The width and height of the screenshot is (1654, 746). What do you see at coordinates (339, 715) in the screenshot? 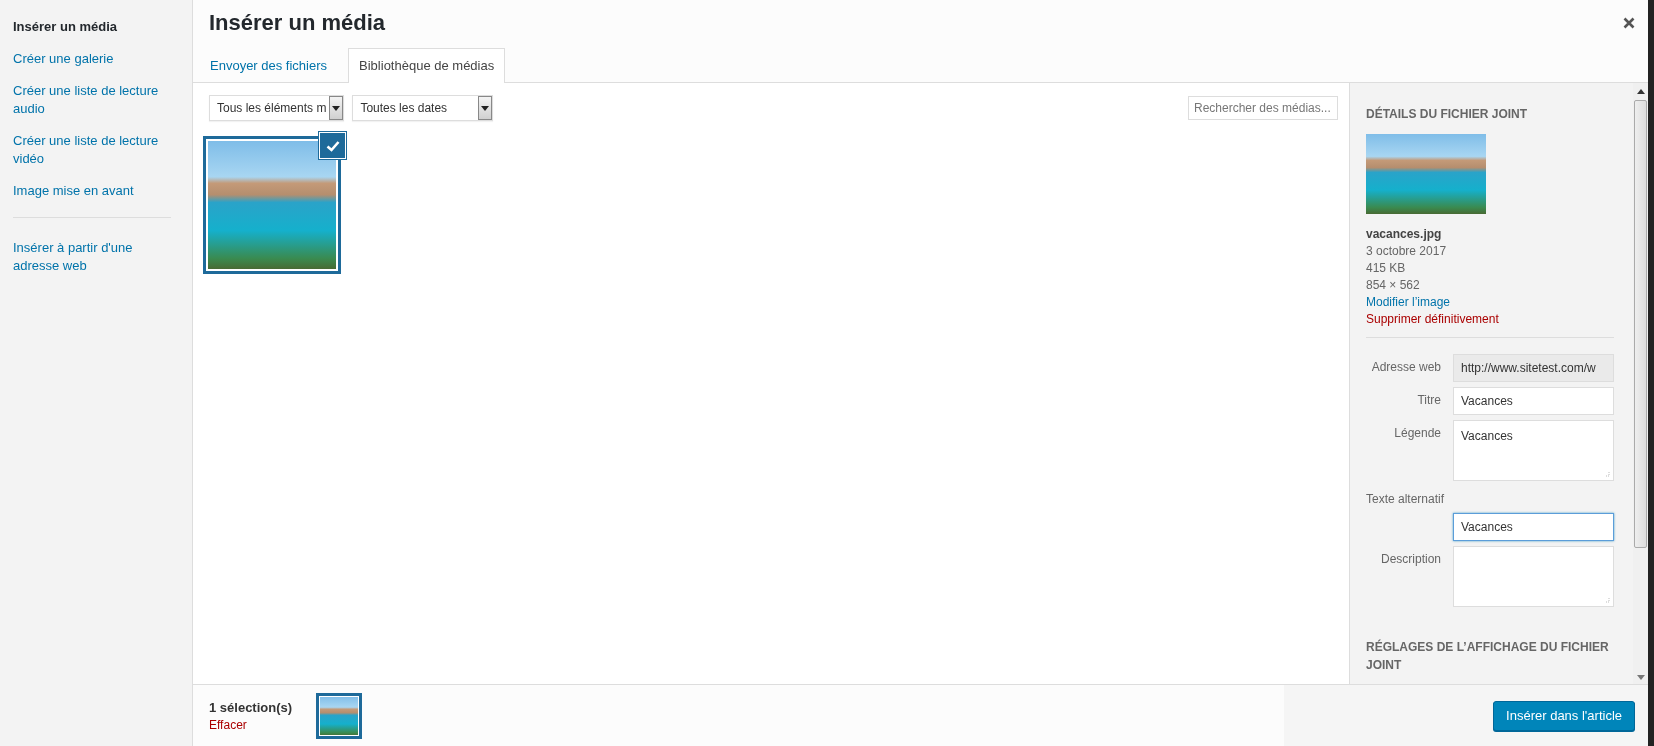
I see `photo-placeholder` at bounding box center [339, 715].